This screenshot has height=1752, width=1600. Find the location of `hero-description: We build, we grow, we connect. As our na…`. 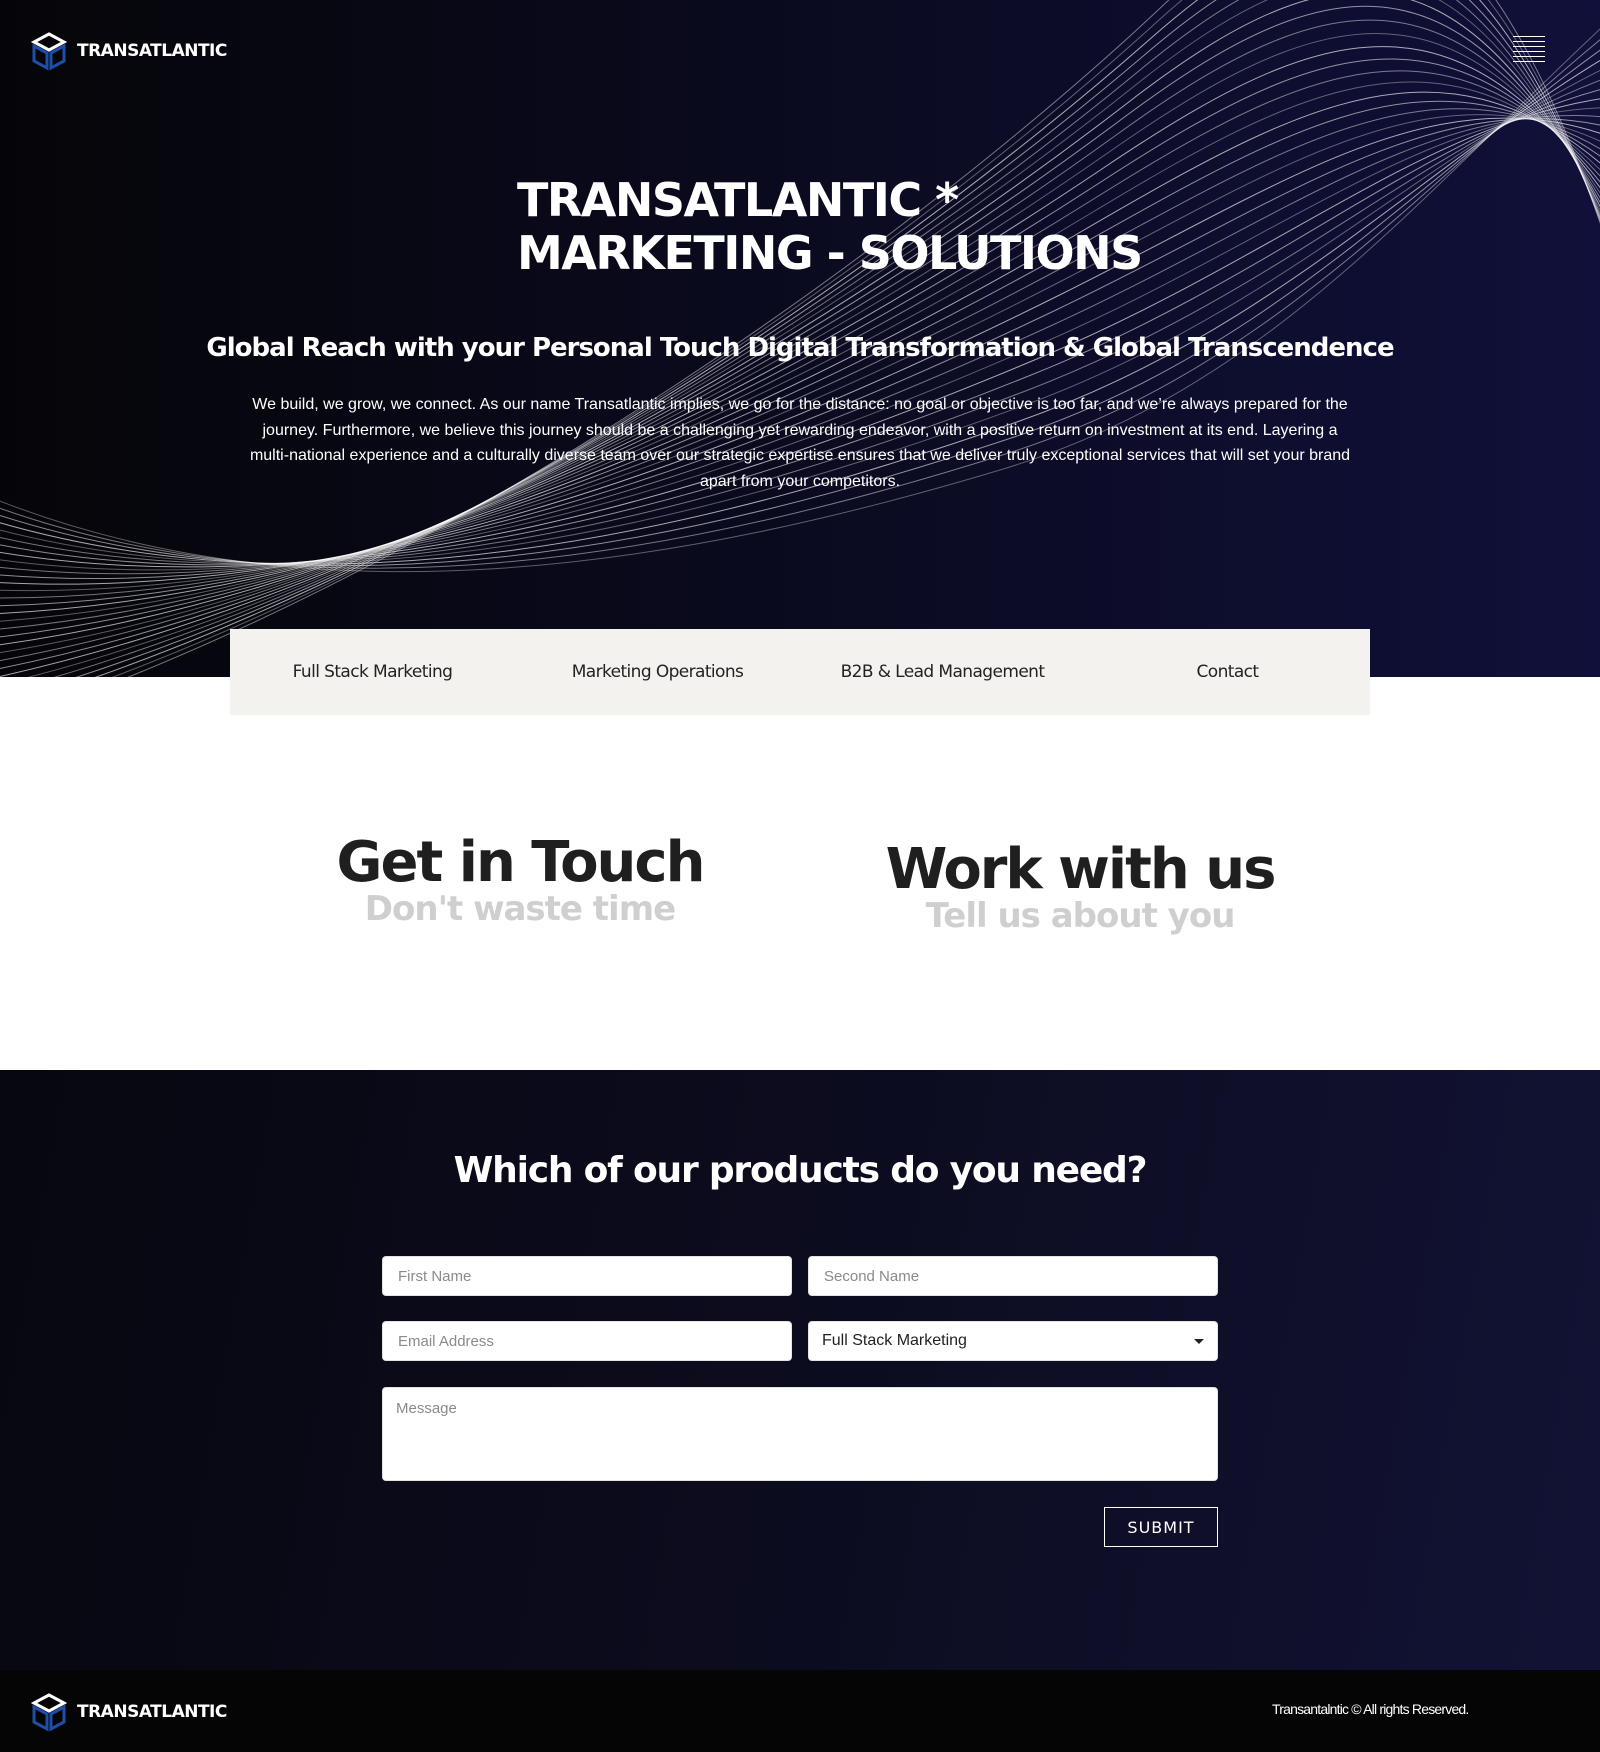

hero-description: We build, we grow, we connect. As our na… is located at coordinates (800, 443).